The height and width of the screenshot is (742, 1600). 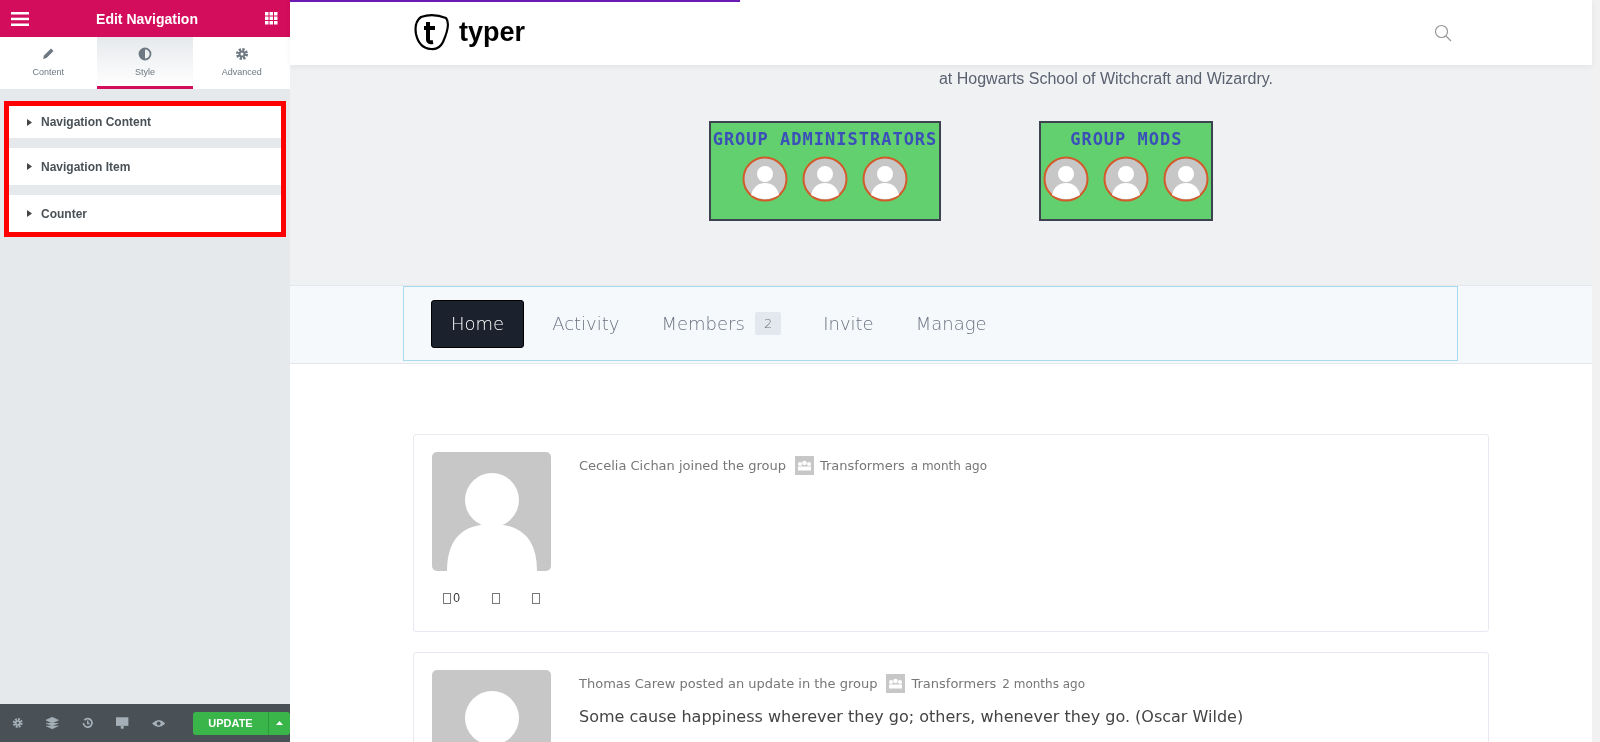 I want to click on section-header: Navigation Item, so click(x=145, y=166).